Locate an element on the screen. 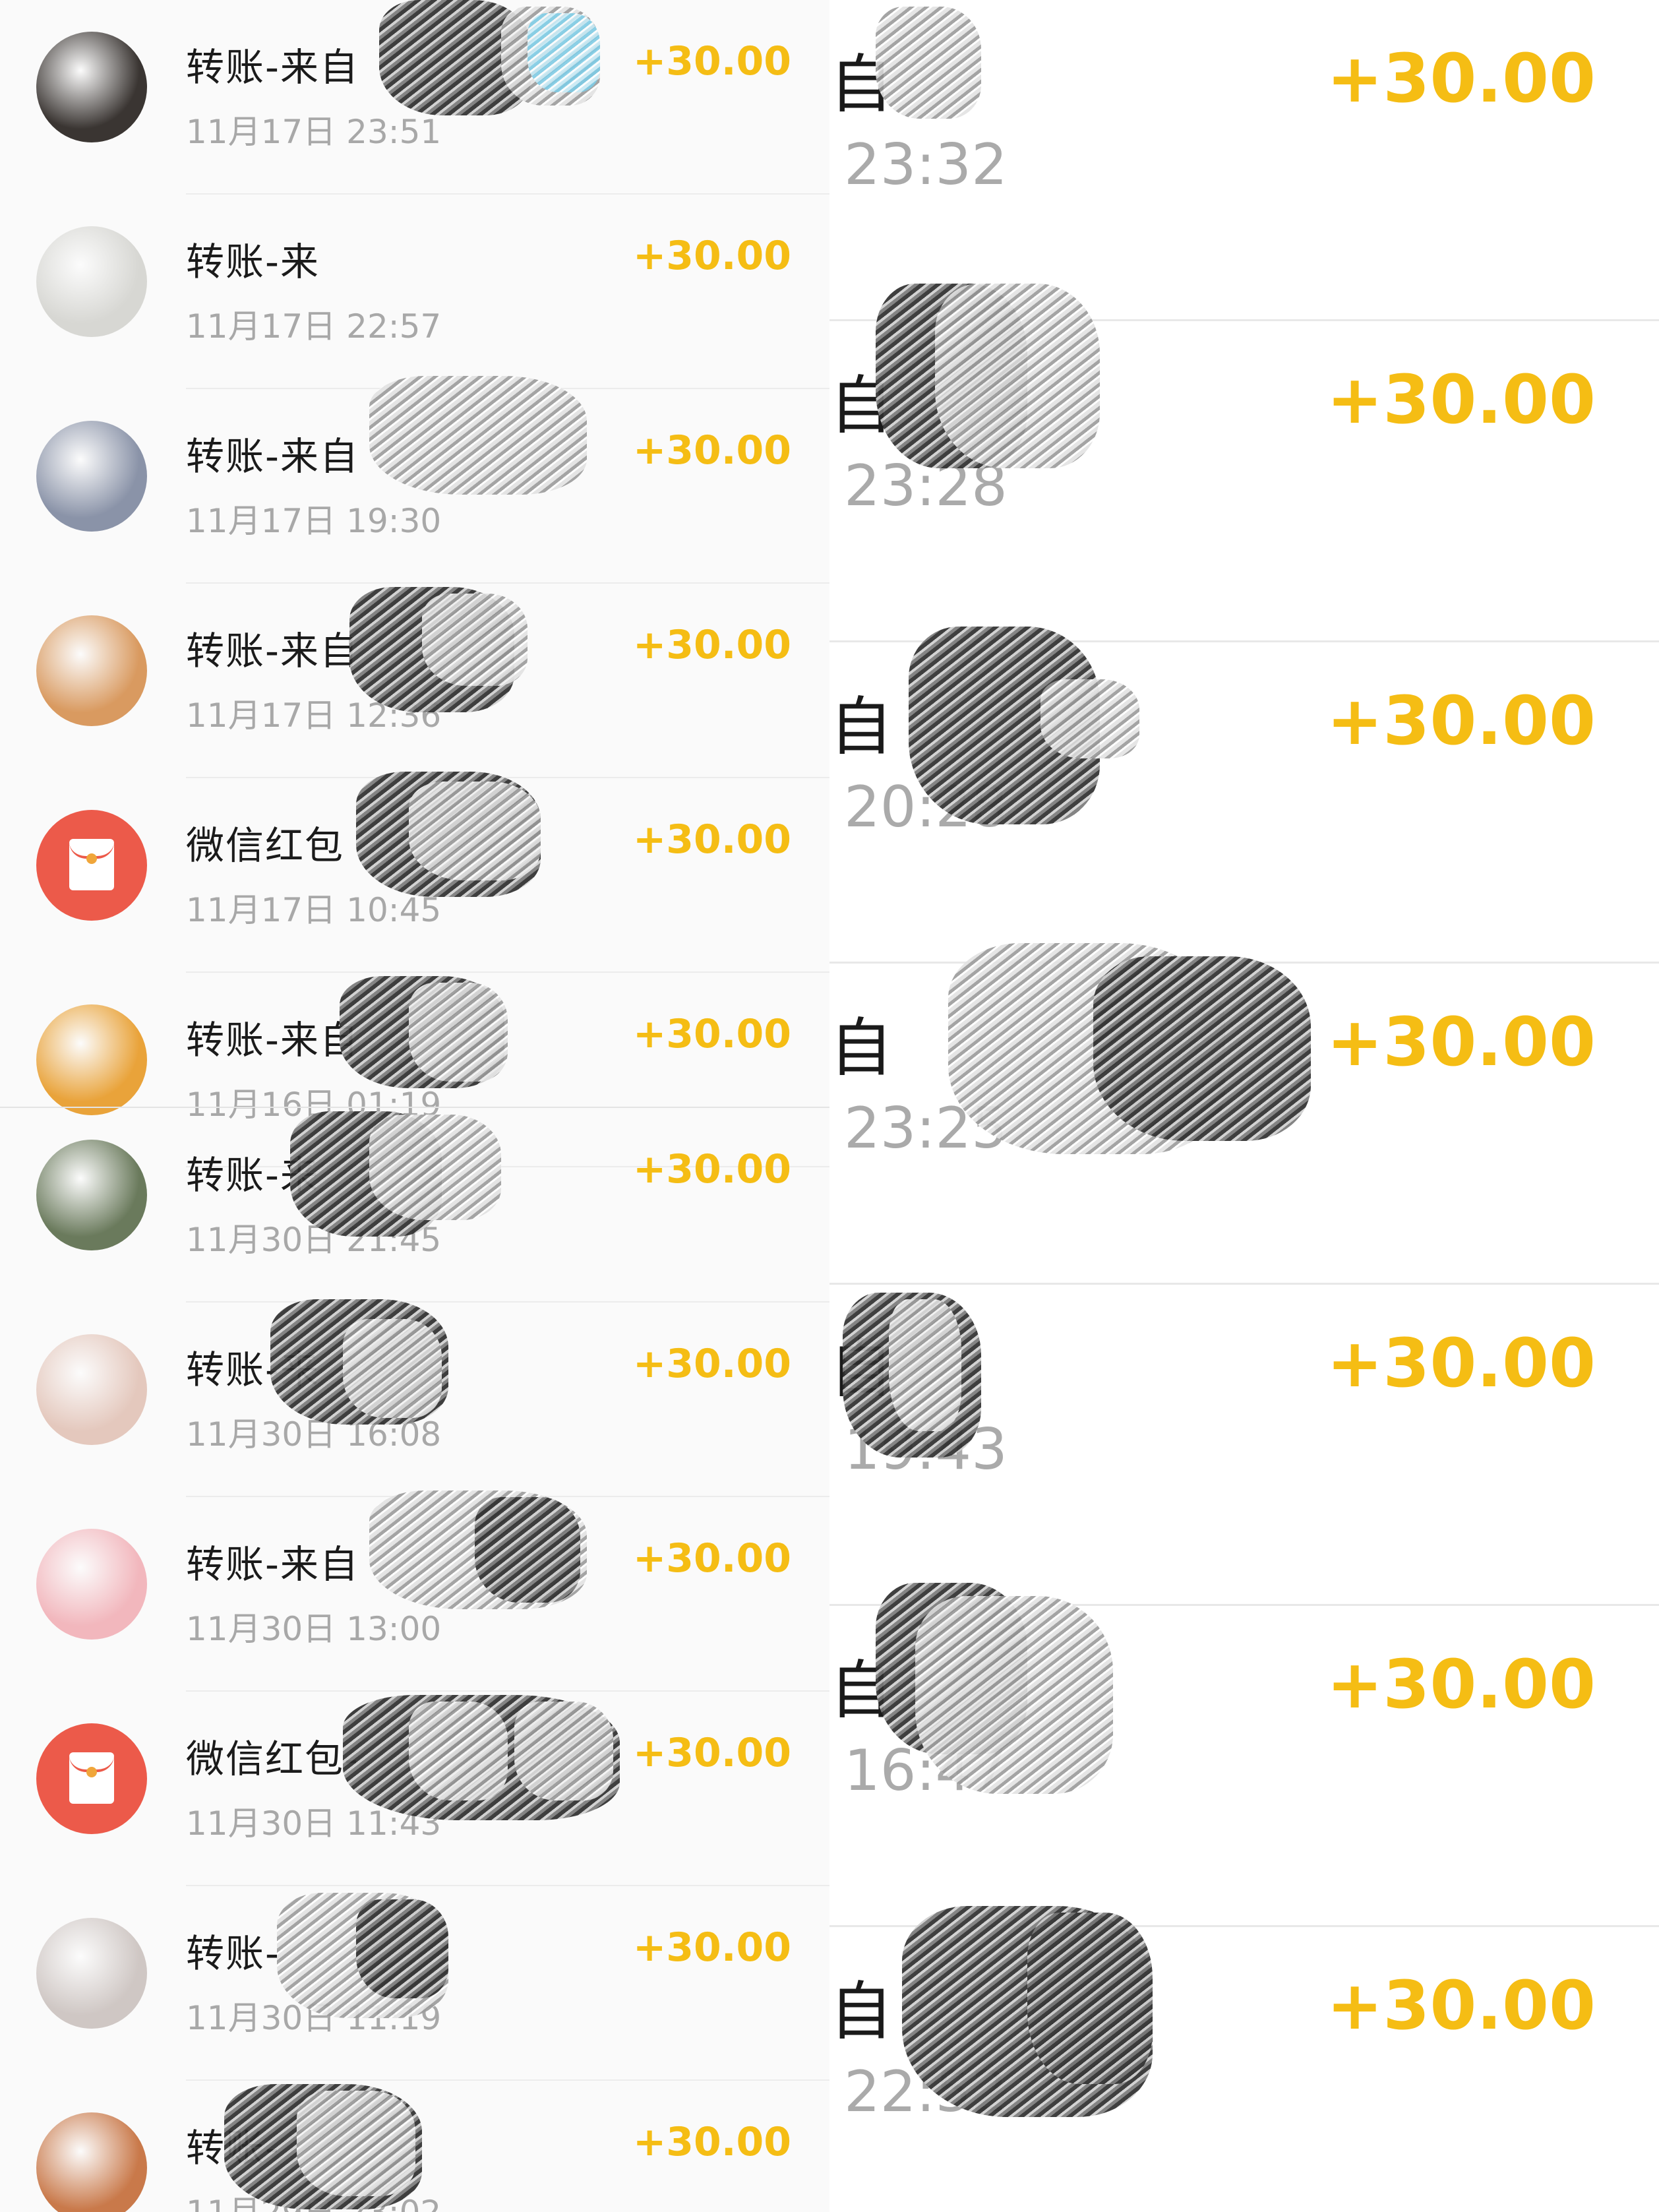 The image size is (1659, 2212). list-item: 转账-来 11月17日 22:57 +30.00 is located at coordinates (415, 292).